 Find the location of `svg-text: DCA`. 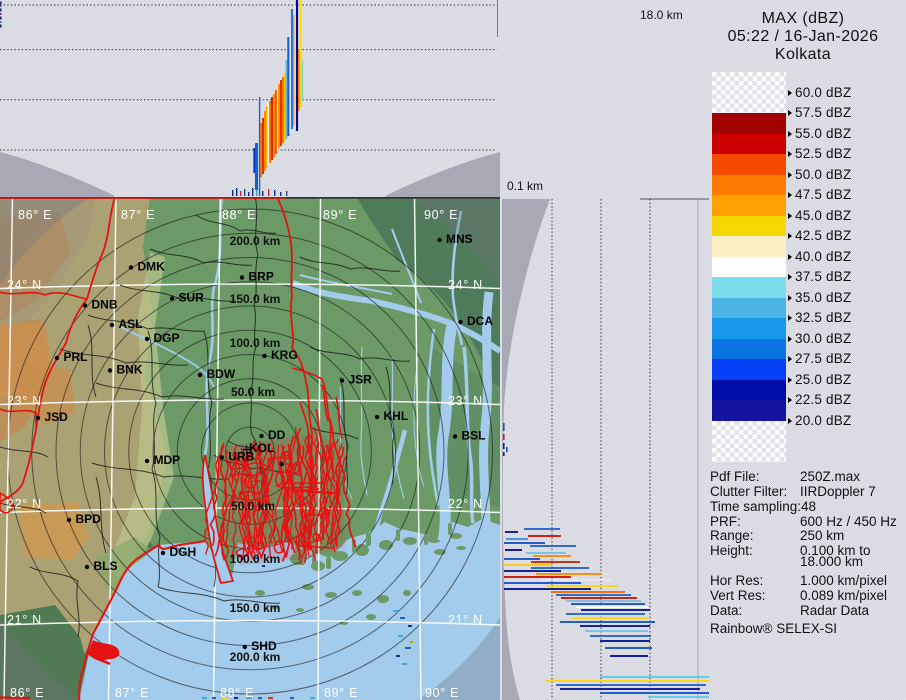

svg-text: DCA is located at coordinates (480, 321).